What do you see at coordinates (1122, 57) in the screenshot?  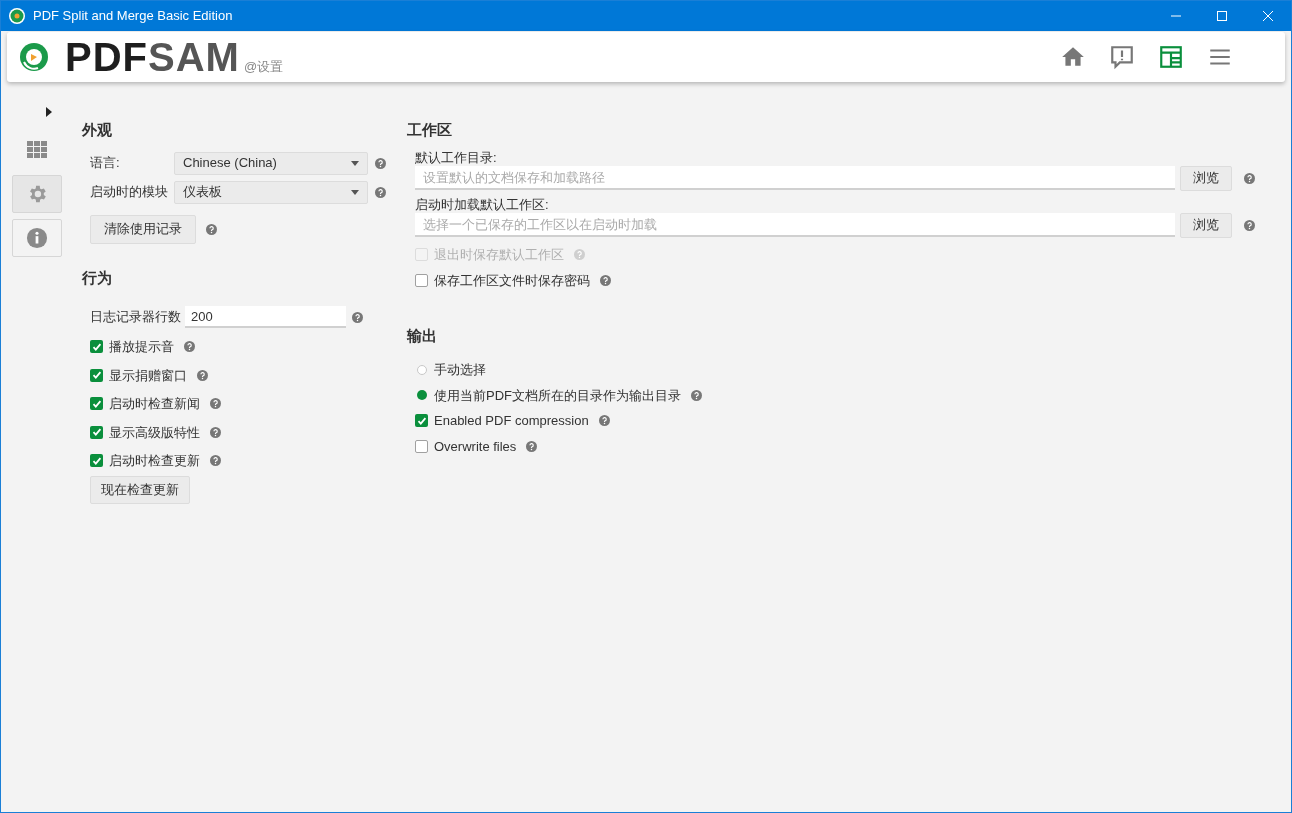 I see `speech-bubble-icon` at bounding box center [1122, 57].